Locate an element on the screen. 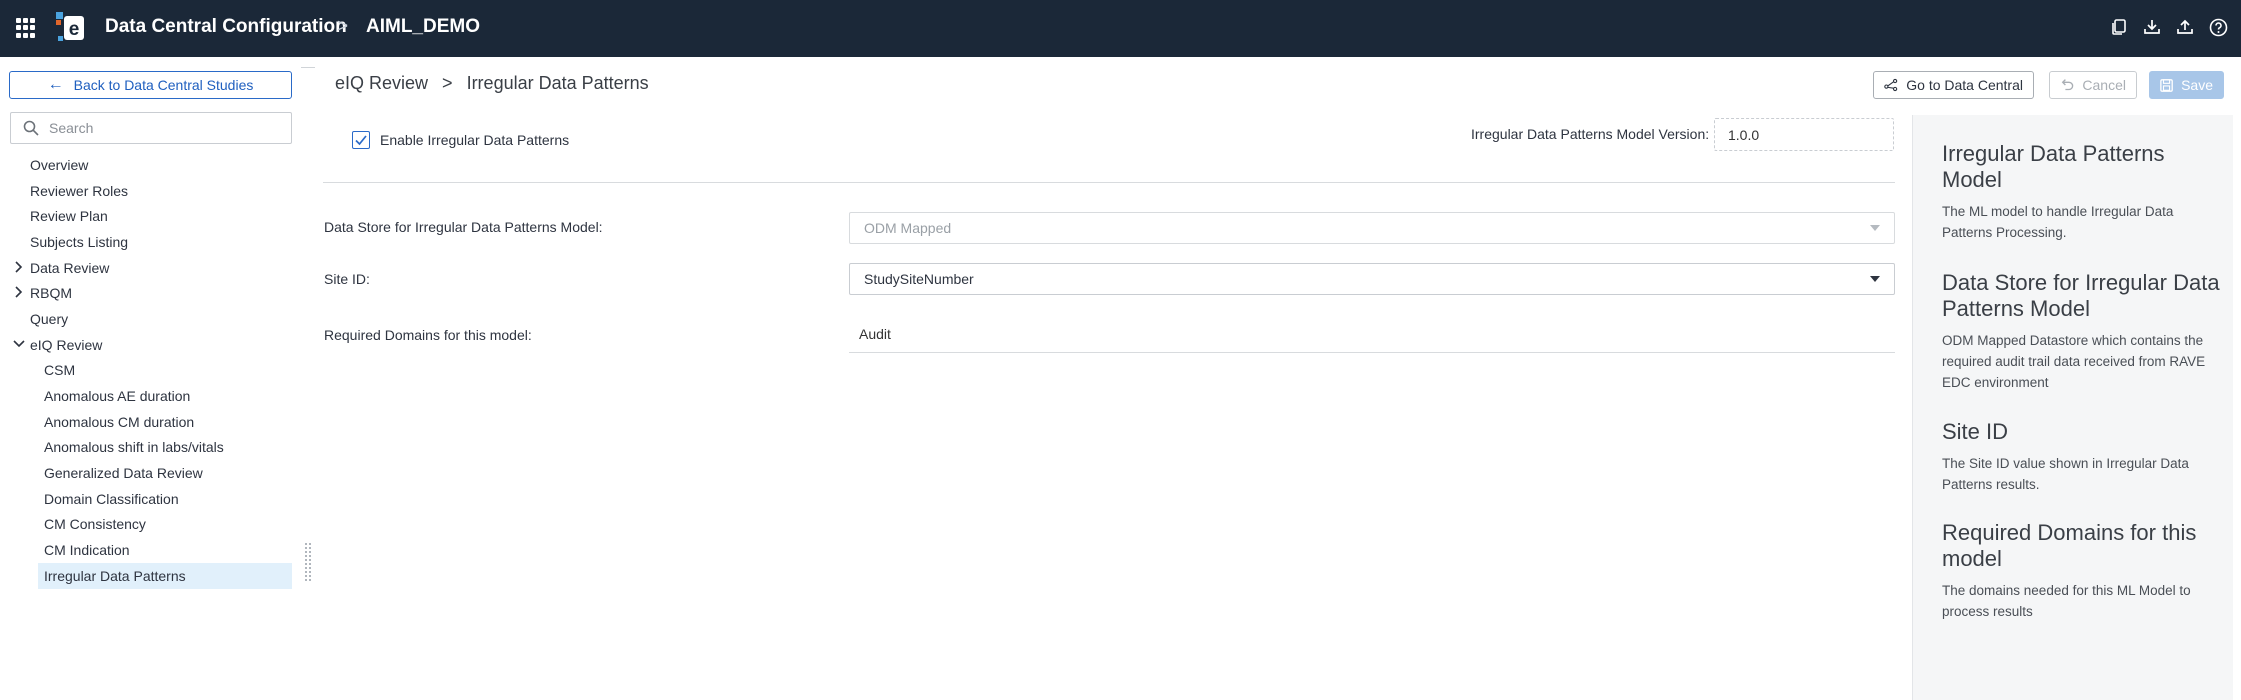 The image size is (2241, 700). svg-text: e is located at coordinates (74, 29).